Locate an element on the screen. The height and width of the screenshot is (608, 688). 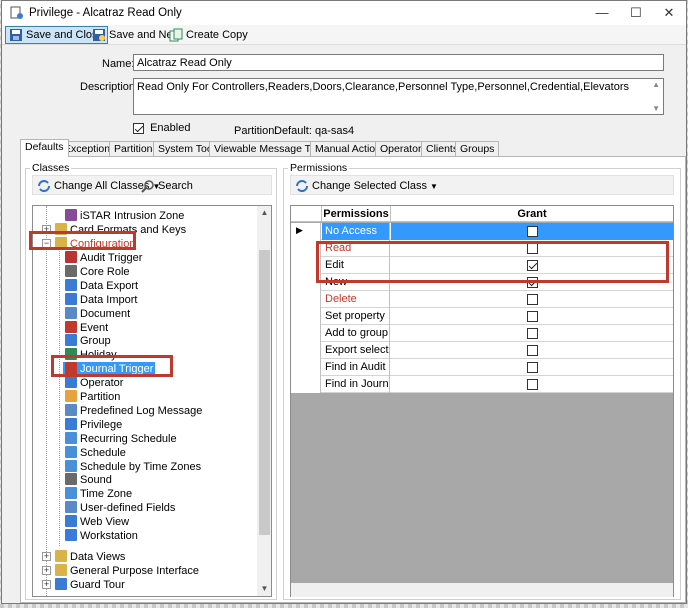
tree-node: Partition is located at coordinates (92, 397).